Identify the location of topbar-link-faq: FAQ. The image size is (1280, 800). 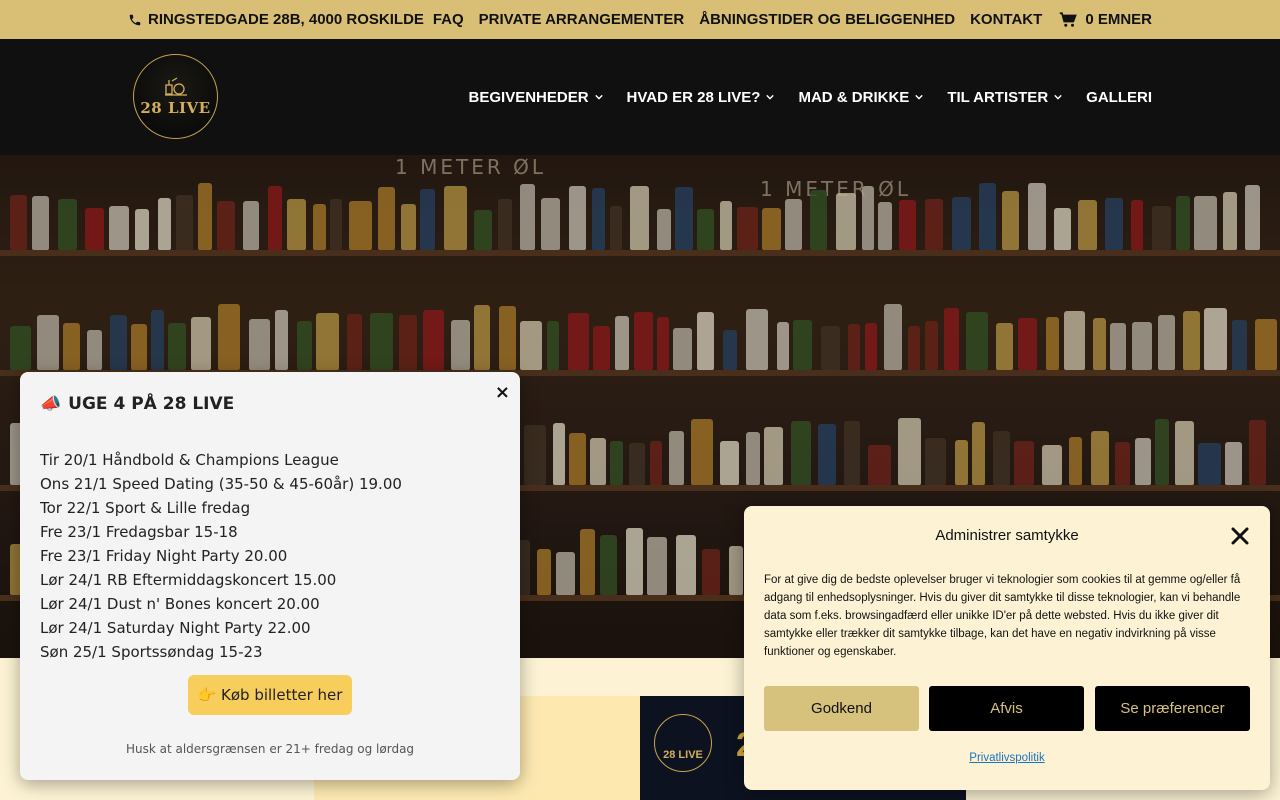
(448, 19).